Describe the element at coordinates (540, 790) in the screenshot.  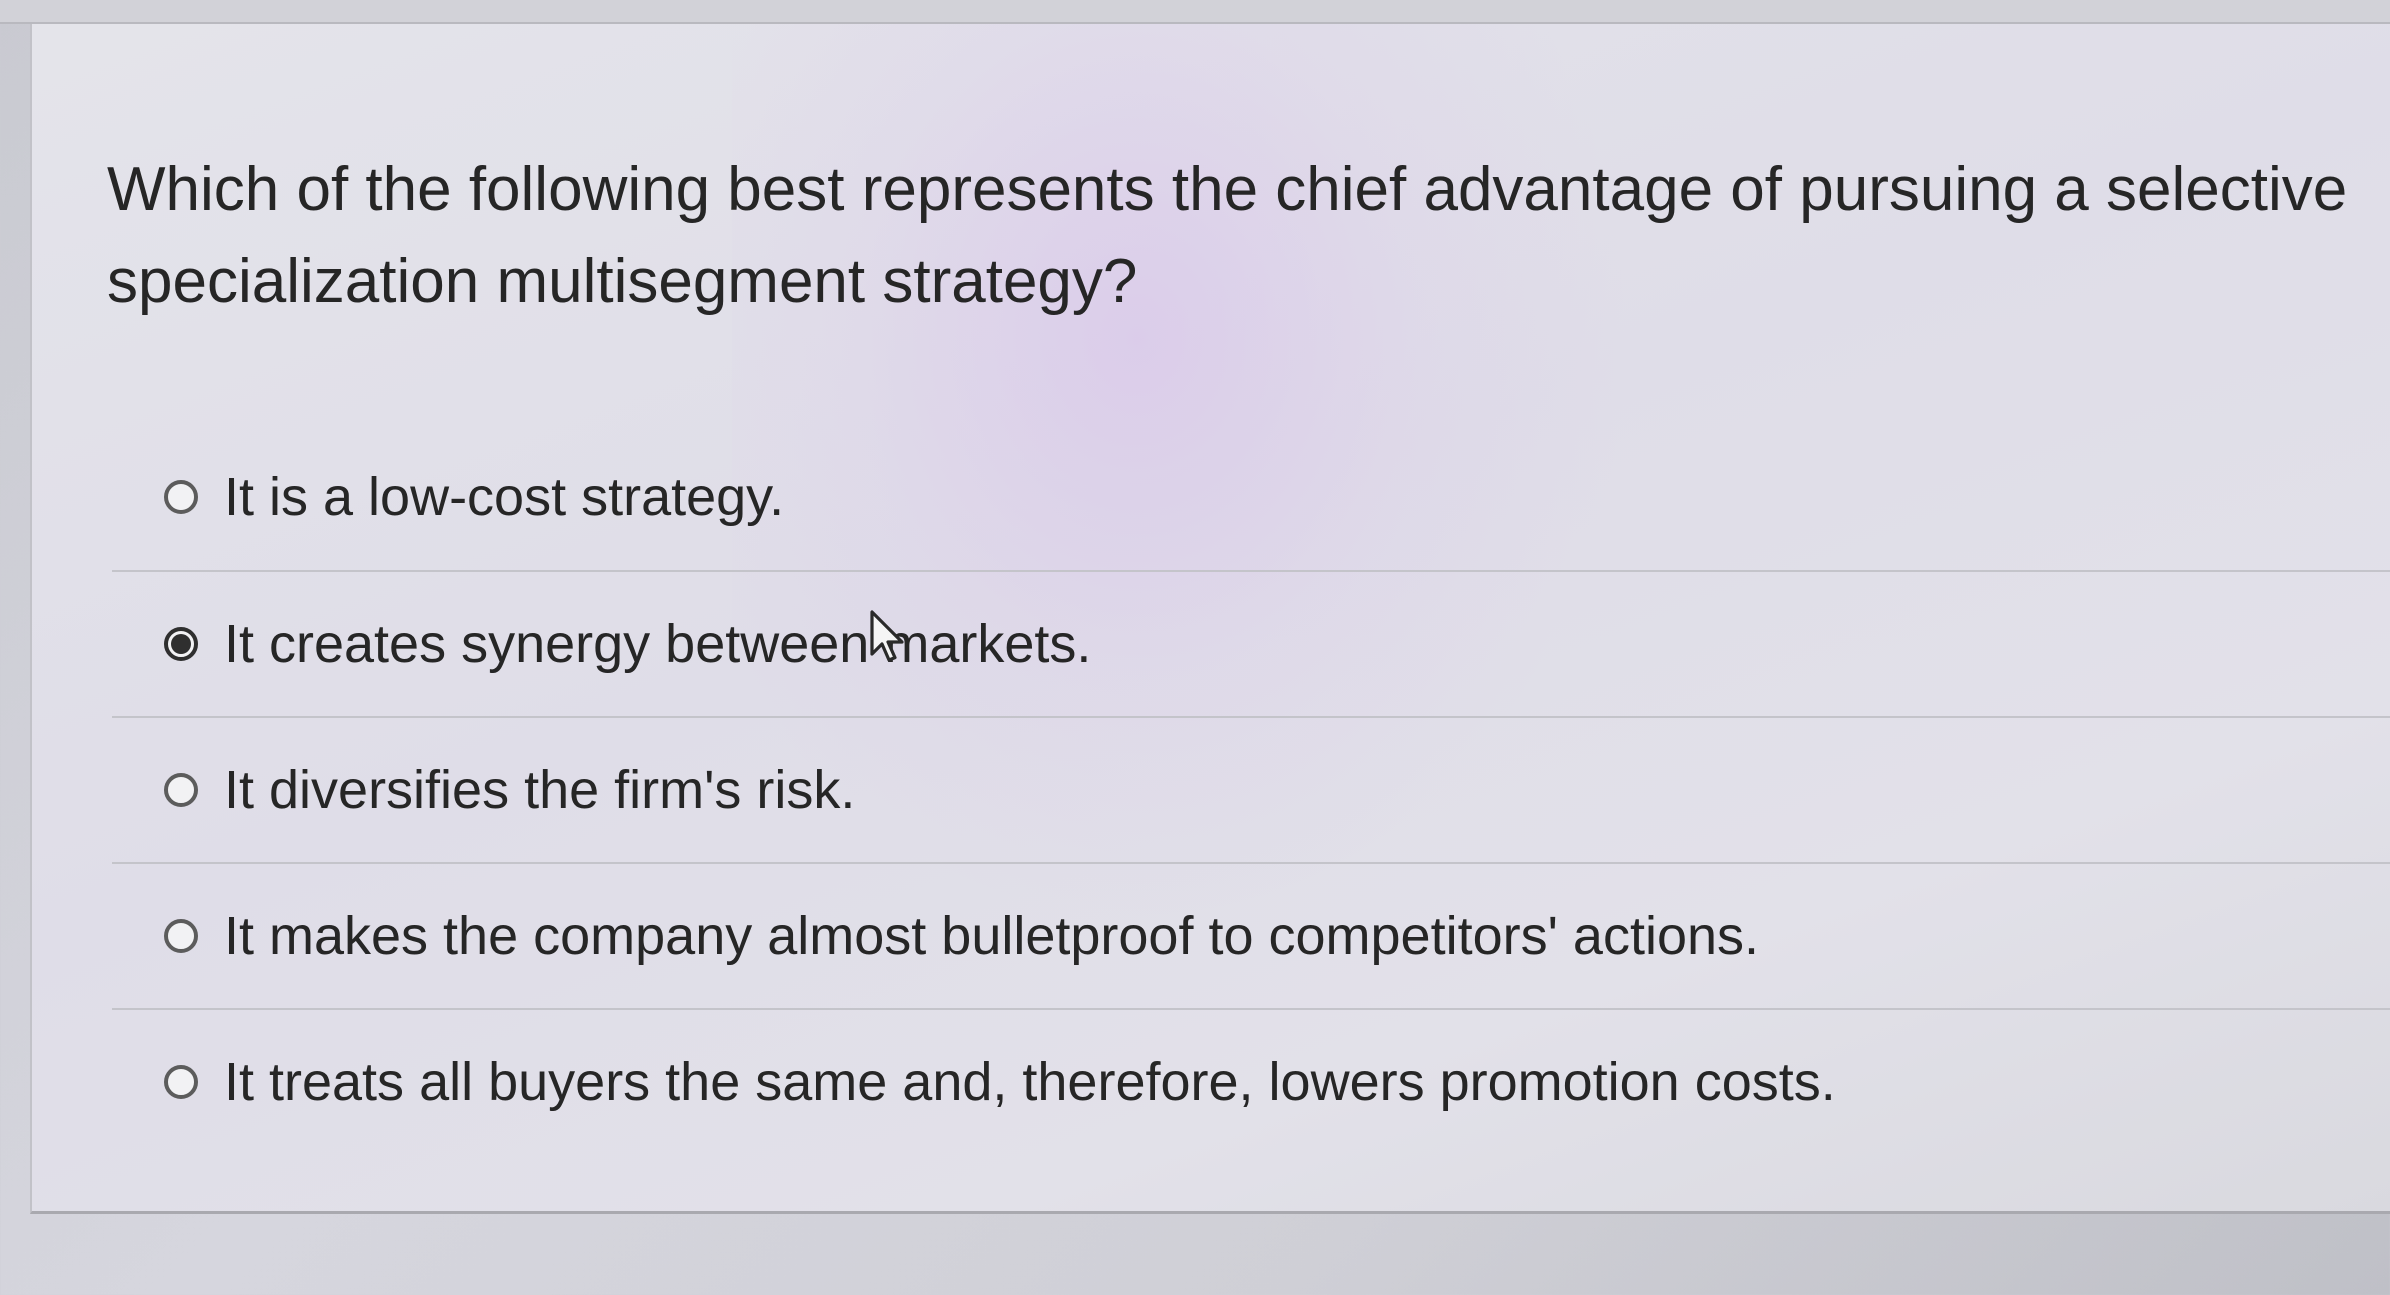
I see `answer-option-label: It diversifies the firm's risk.` at that location.